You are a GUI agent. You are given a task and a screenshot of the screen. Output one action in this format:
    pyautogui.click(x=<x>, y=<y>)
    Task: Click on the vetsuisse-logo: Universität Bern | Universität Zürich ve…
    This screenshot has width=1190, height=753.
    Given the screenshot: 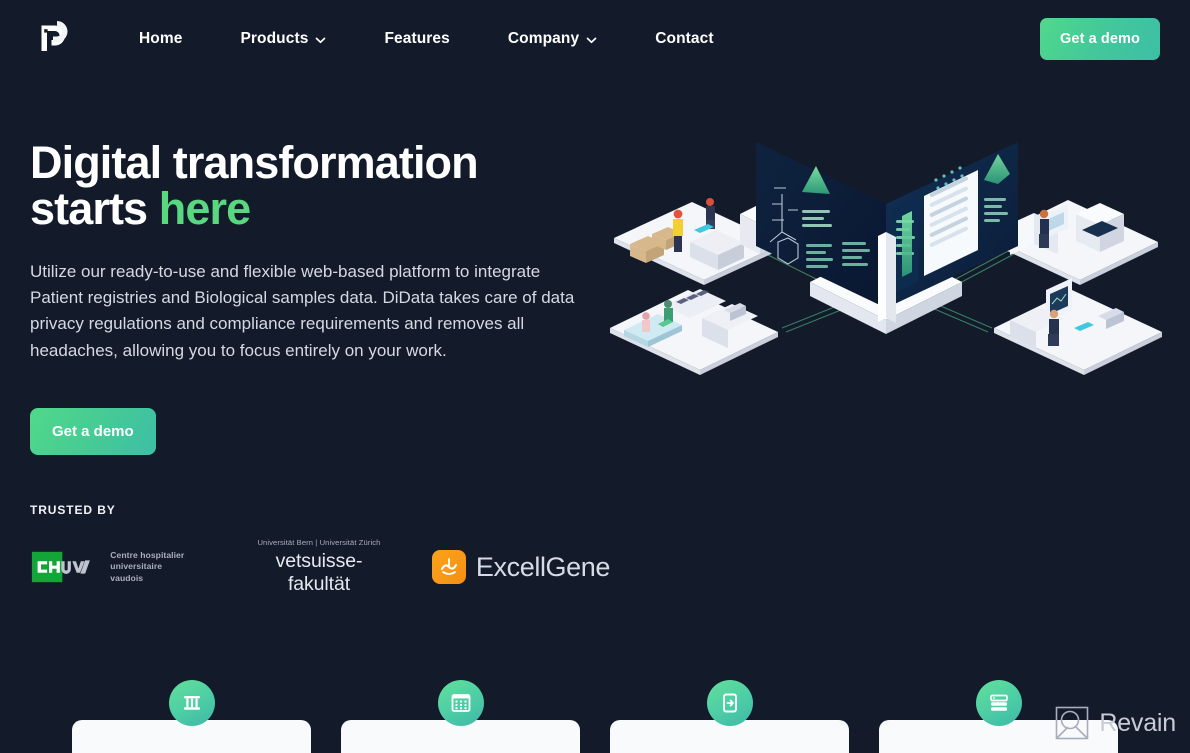 What is the action you would take?
    pyautogui.click(x=319, y=567)
    